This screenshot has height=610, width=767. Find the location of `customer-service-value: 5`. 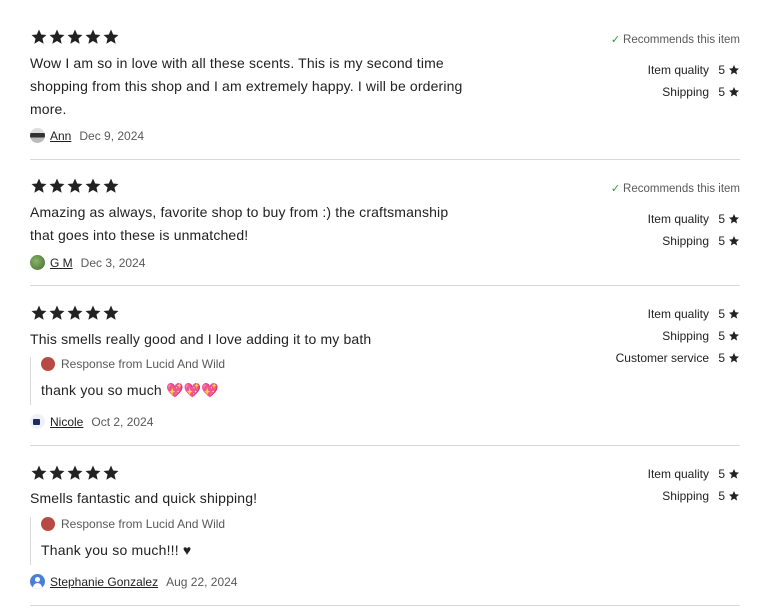

customer-service-value: 5 is located at coordinates (721, 358).